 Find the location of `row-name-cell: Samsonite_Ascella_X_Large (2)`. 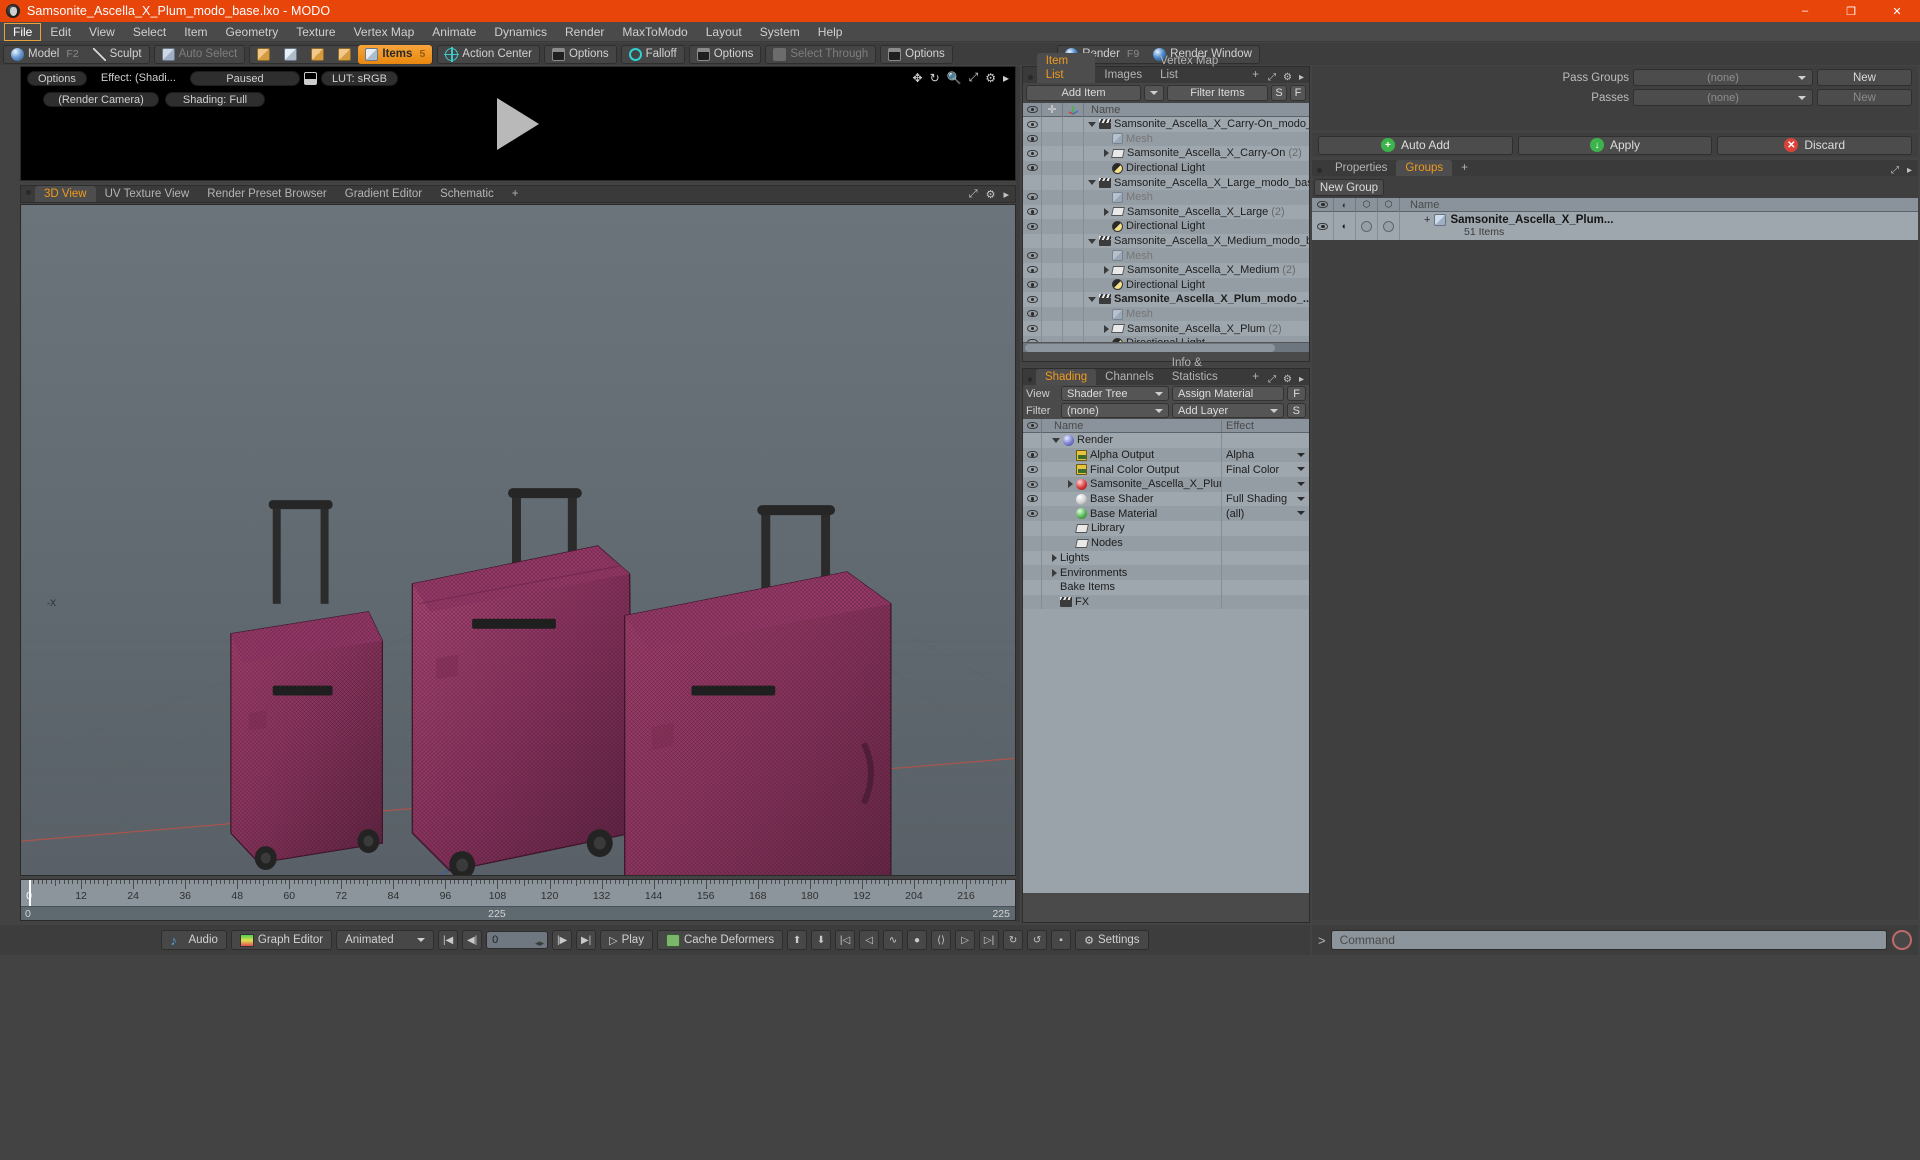

row-name-cell: Samsonite_Ascella_X_Large (2) is located at coordinates (1196, 212).